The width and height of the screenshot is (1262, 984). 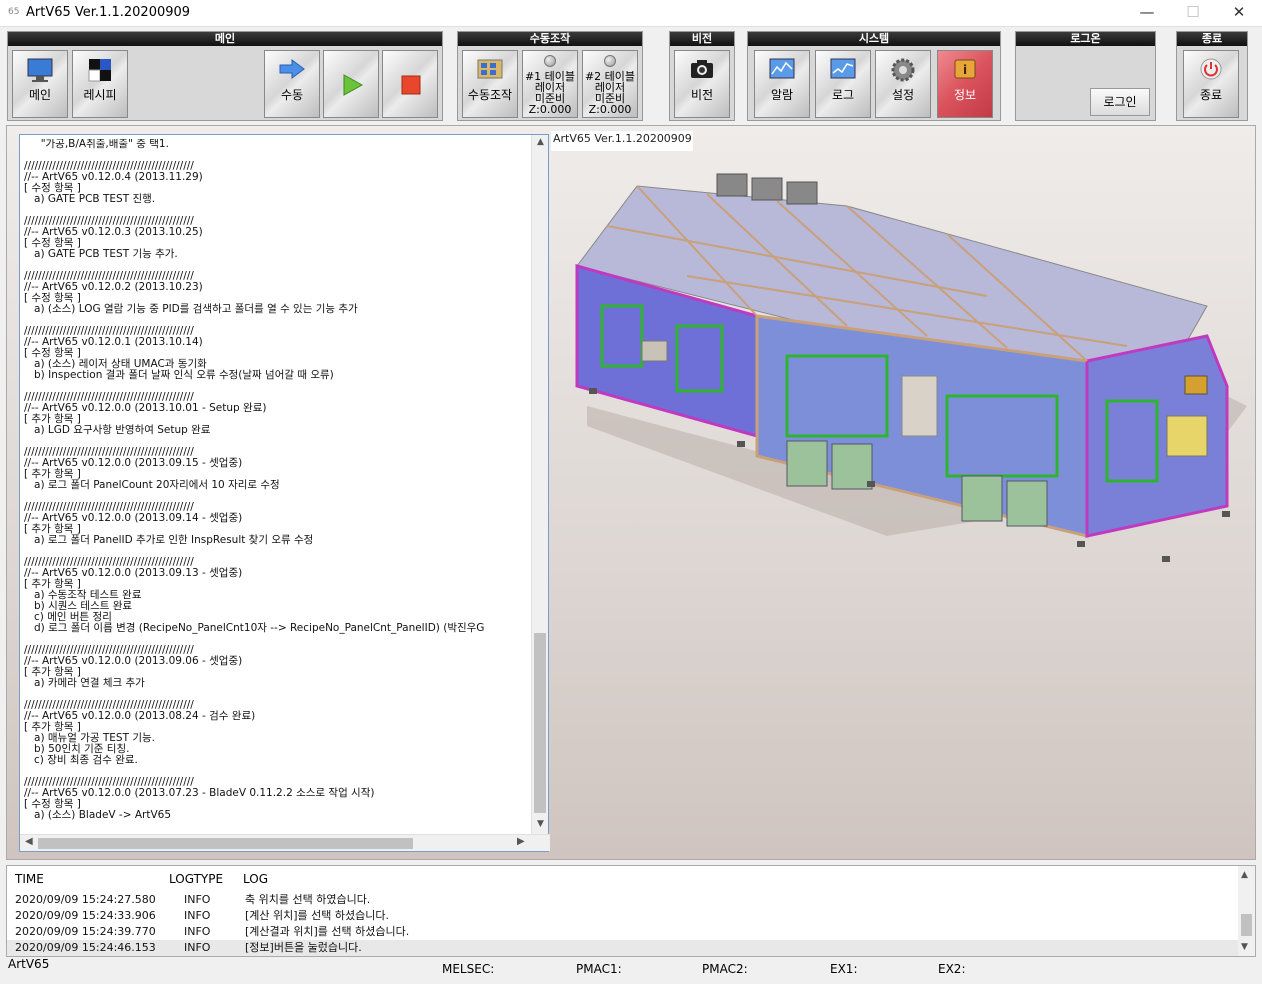 What do you see at coordinates (85, 947) in the screenshot?
I see `log-time: 2020/09/09 15:24:46.153` at bounding box center [85, 947].